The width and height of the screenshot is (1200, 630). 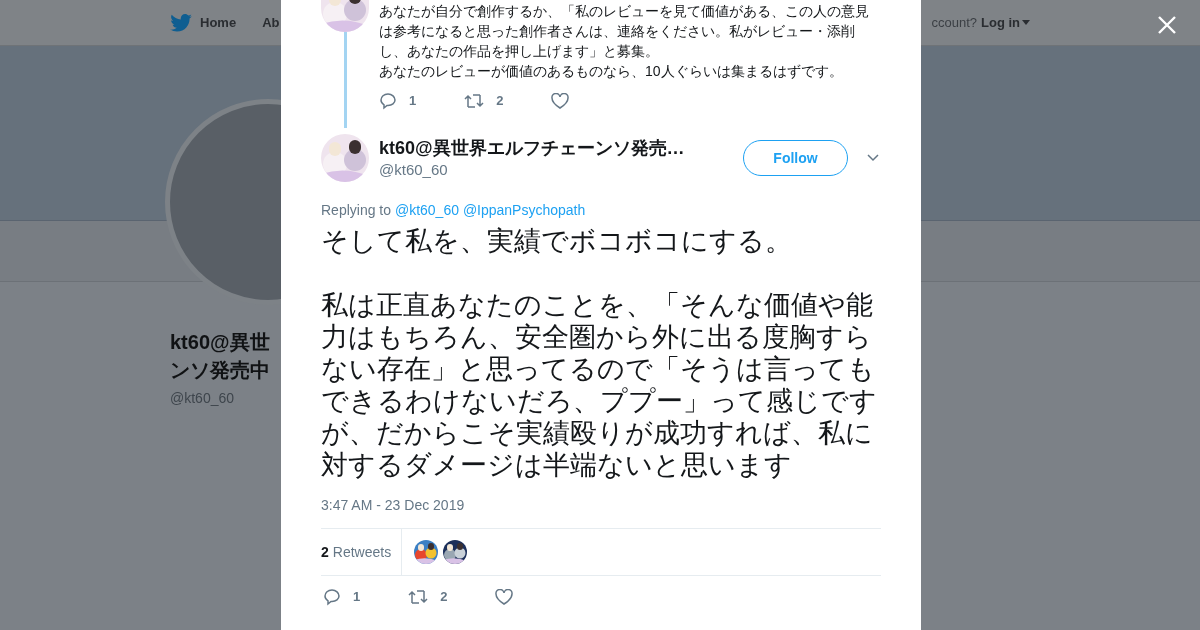 I want to click on tweet-text: そして私を、実績でボコボコにする。, so click(x=557, y=241).